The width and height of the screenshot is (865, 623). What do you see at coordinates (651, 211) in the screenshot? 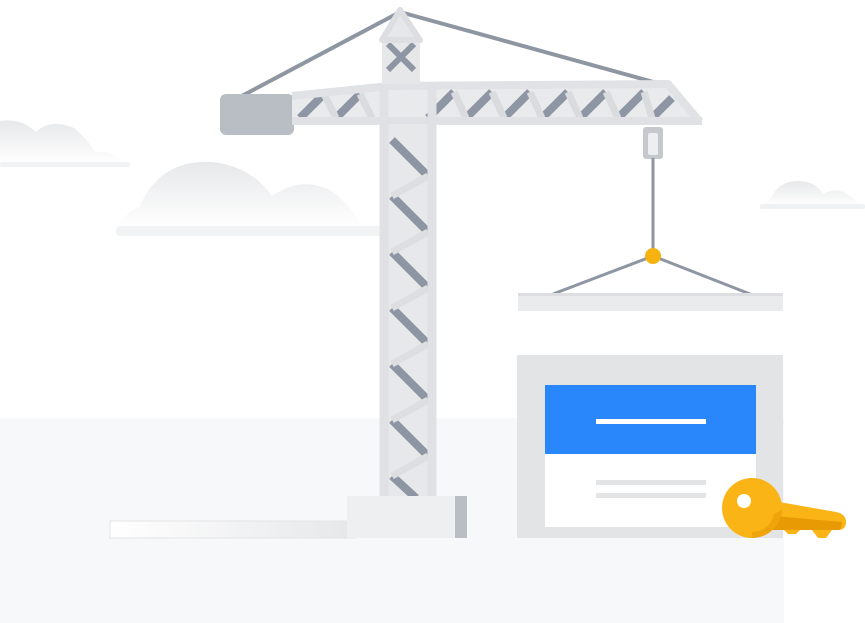
I see `crane-hook` at bounding box center [651, 211].